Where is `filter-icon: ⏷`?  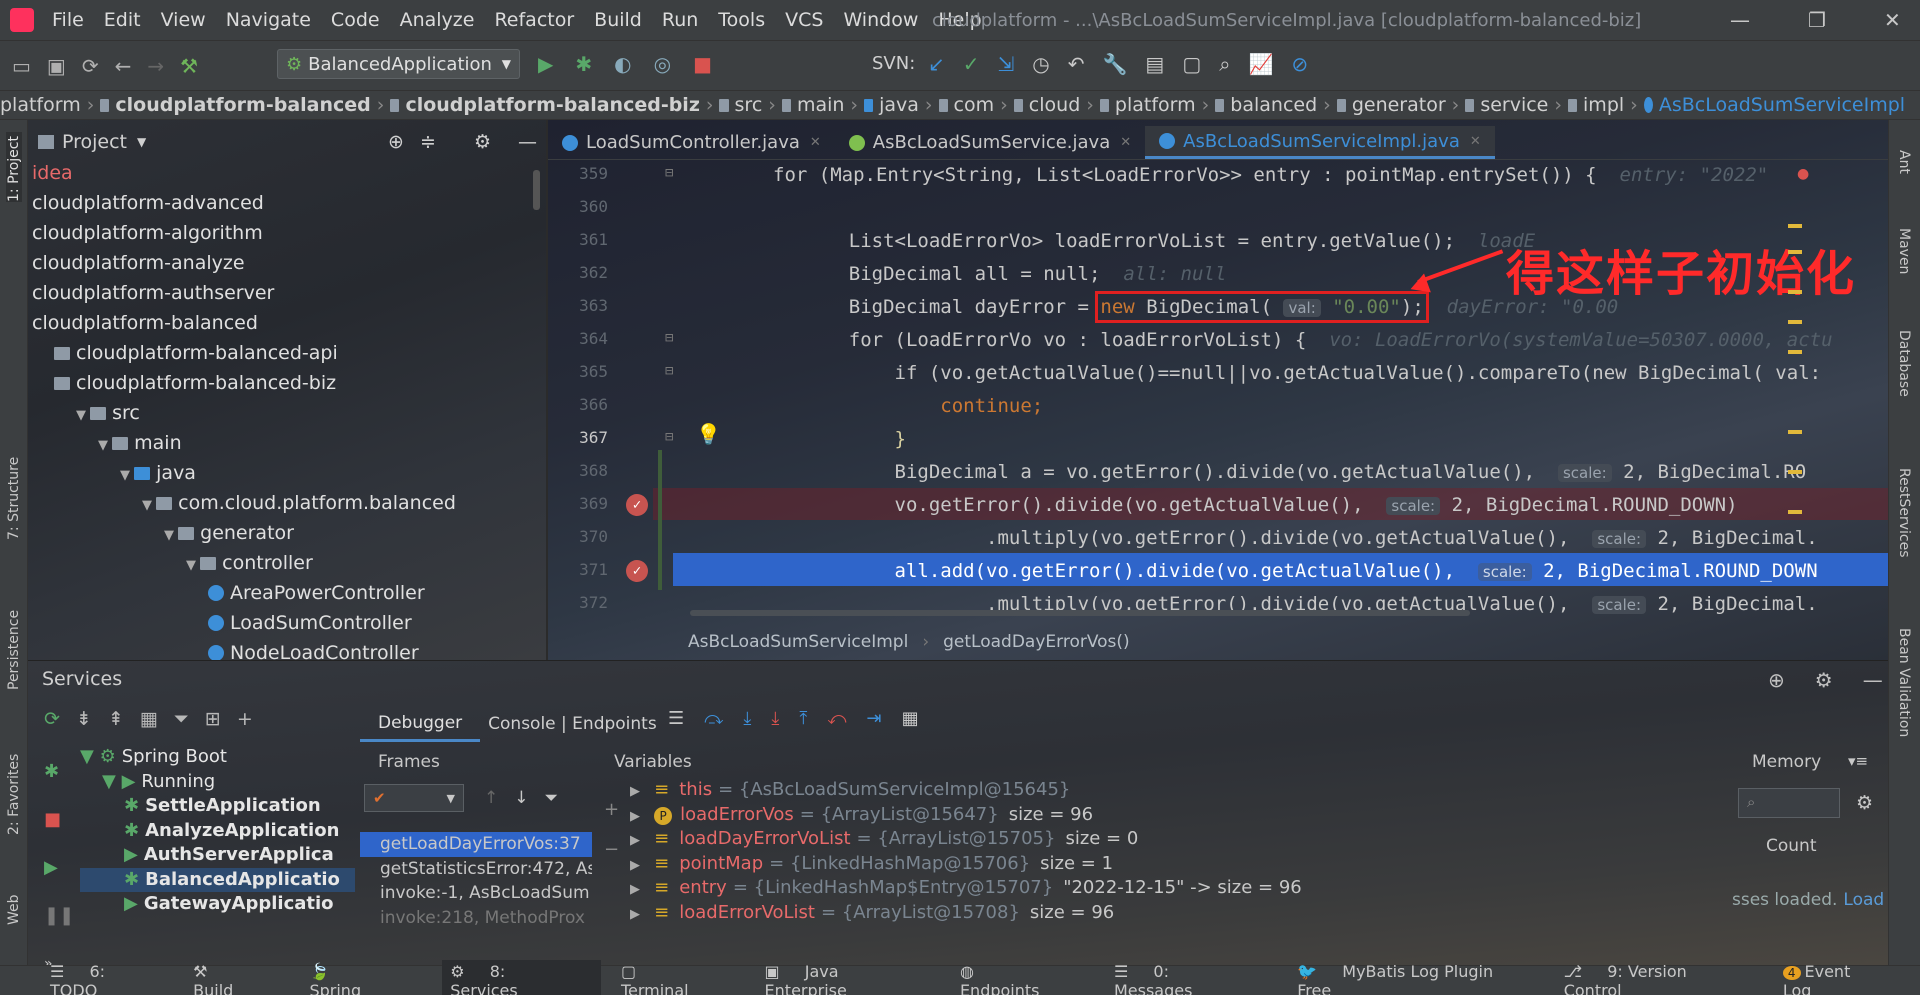
filter-icon: ⏷ is located at coordinates (181, 719).